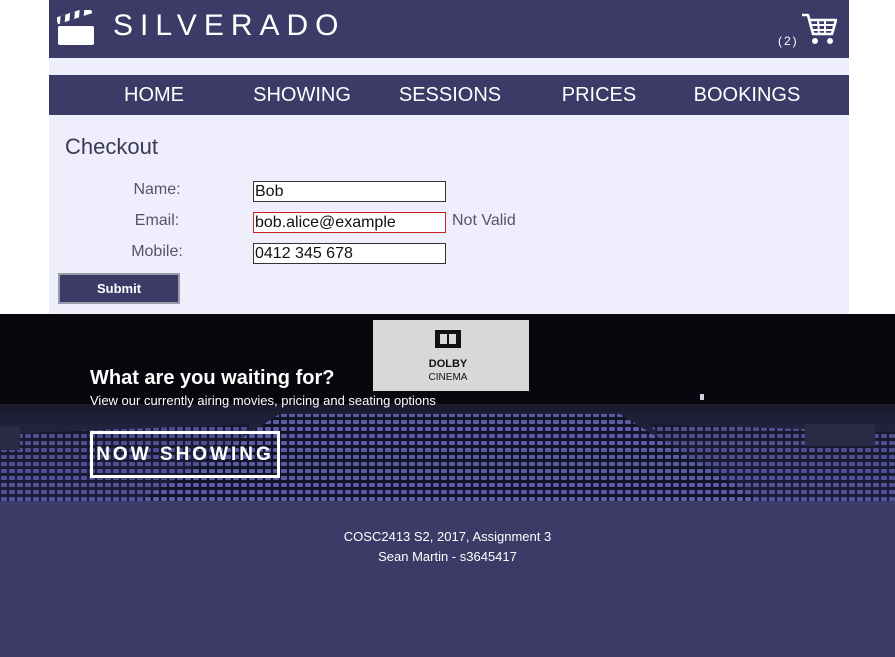 This screenshot has width=895, height=657. I want to click on name-label: Name:, so click(157, 189).